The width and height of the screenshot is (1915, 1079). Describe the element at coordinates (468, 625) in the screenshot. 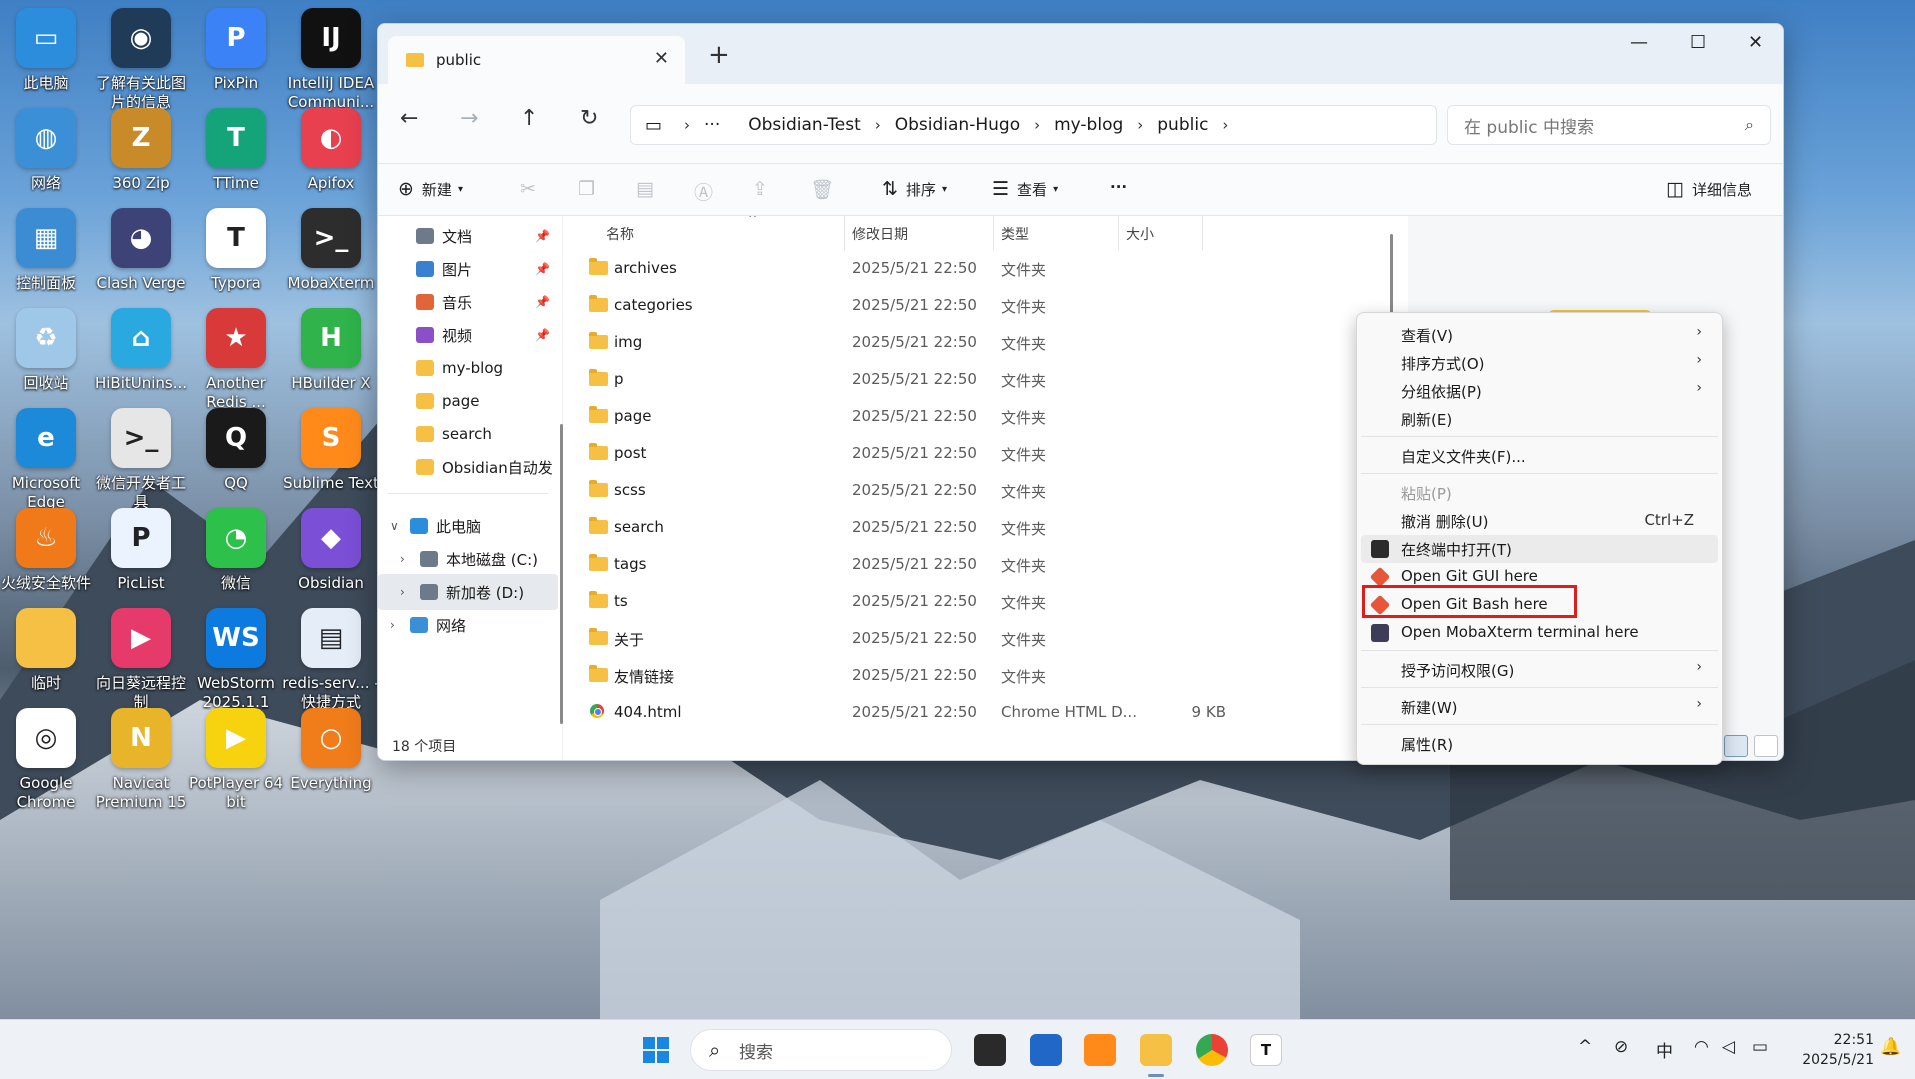

I see `sidebar-item-network: › 网络` at that location.